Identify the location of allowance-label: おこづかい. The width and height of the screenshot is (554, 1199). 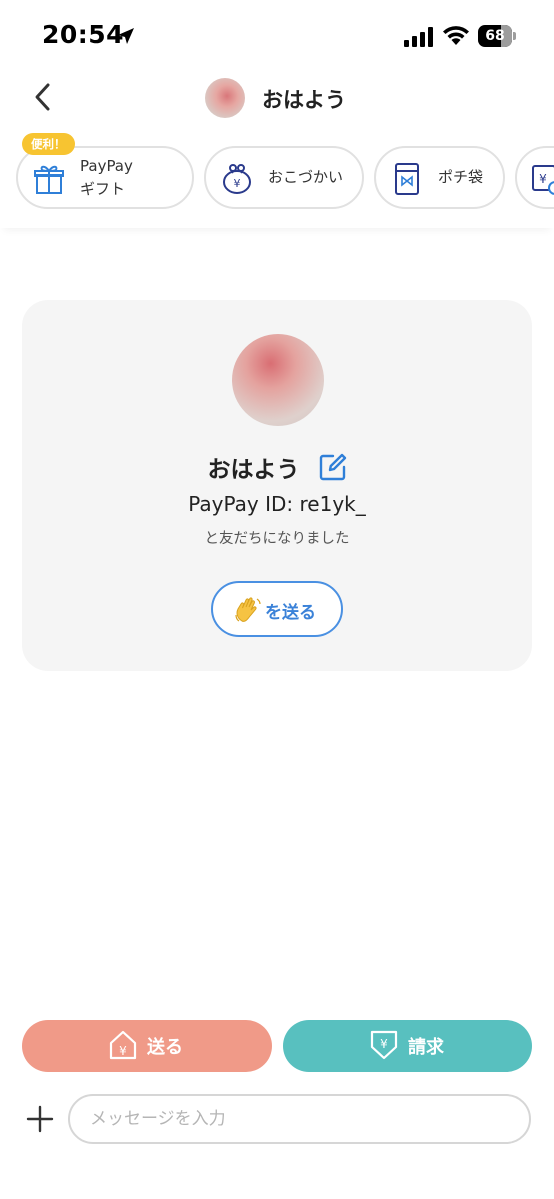
(306, 177).